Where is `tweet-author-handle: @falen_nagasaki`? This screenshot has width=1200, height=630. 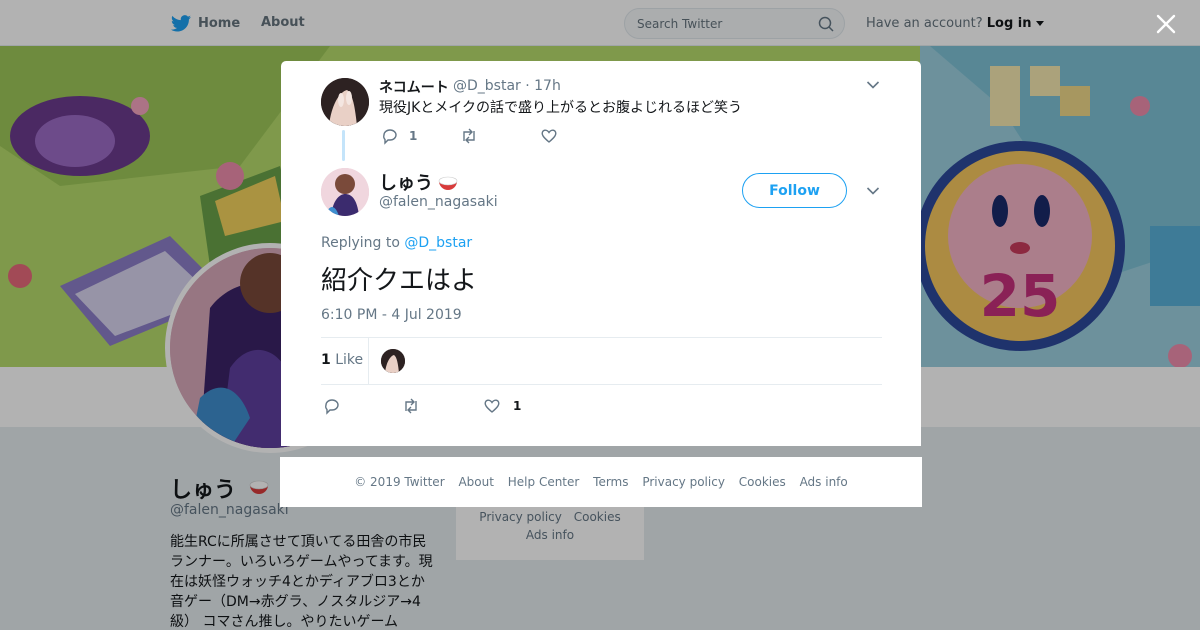
tweet-author-handle: @falen_nagasaki is located at coordinates (438, 202).